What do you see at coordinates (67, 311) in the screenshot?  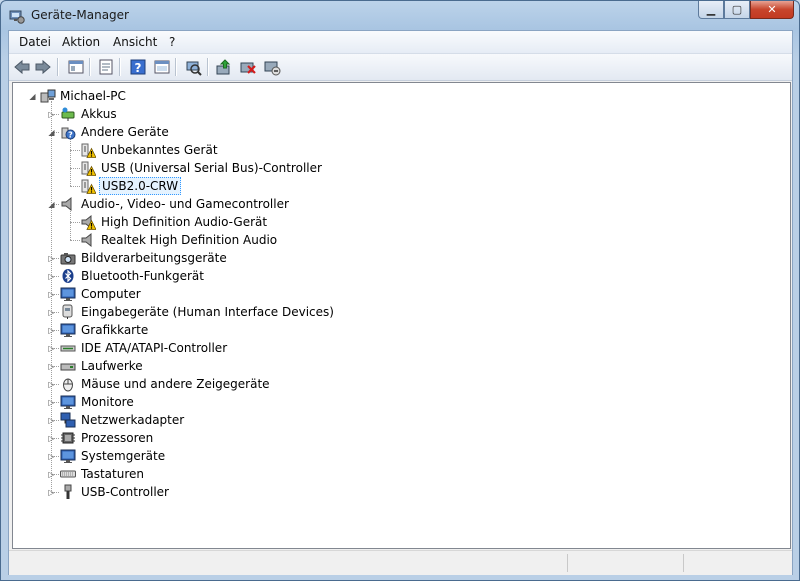 I see `hid-device-icon` at bounding box center [67, 311].